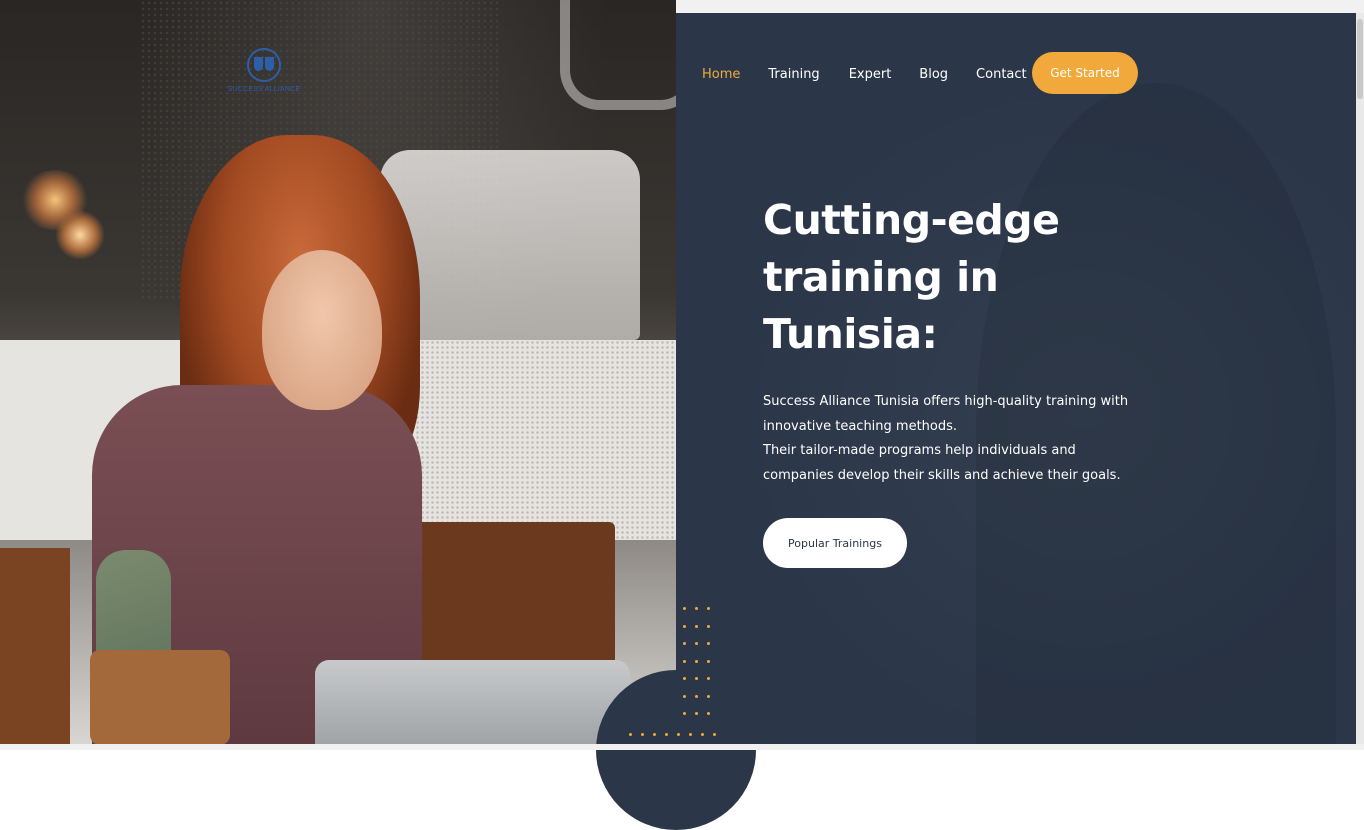 Image resolution: width=1364 pixels, height=830 pixels. I want to click on page-bottom-edge, so click(682, 747).